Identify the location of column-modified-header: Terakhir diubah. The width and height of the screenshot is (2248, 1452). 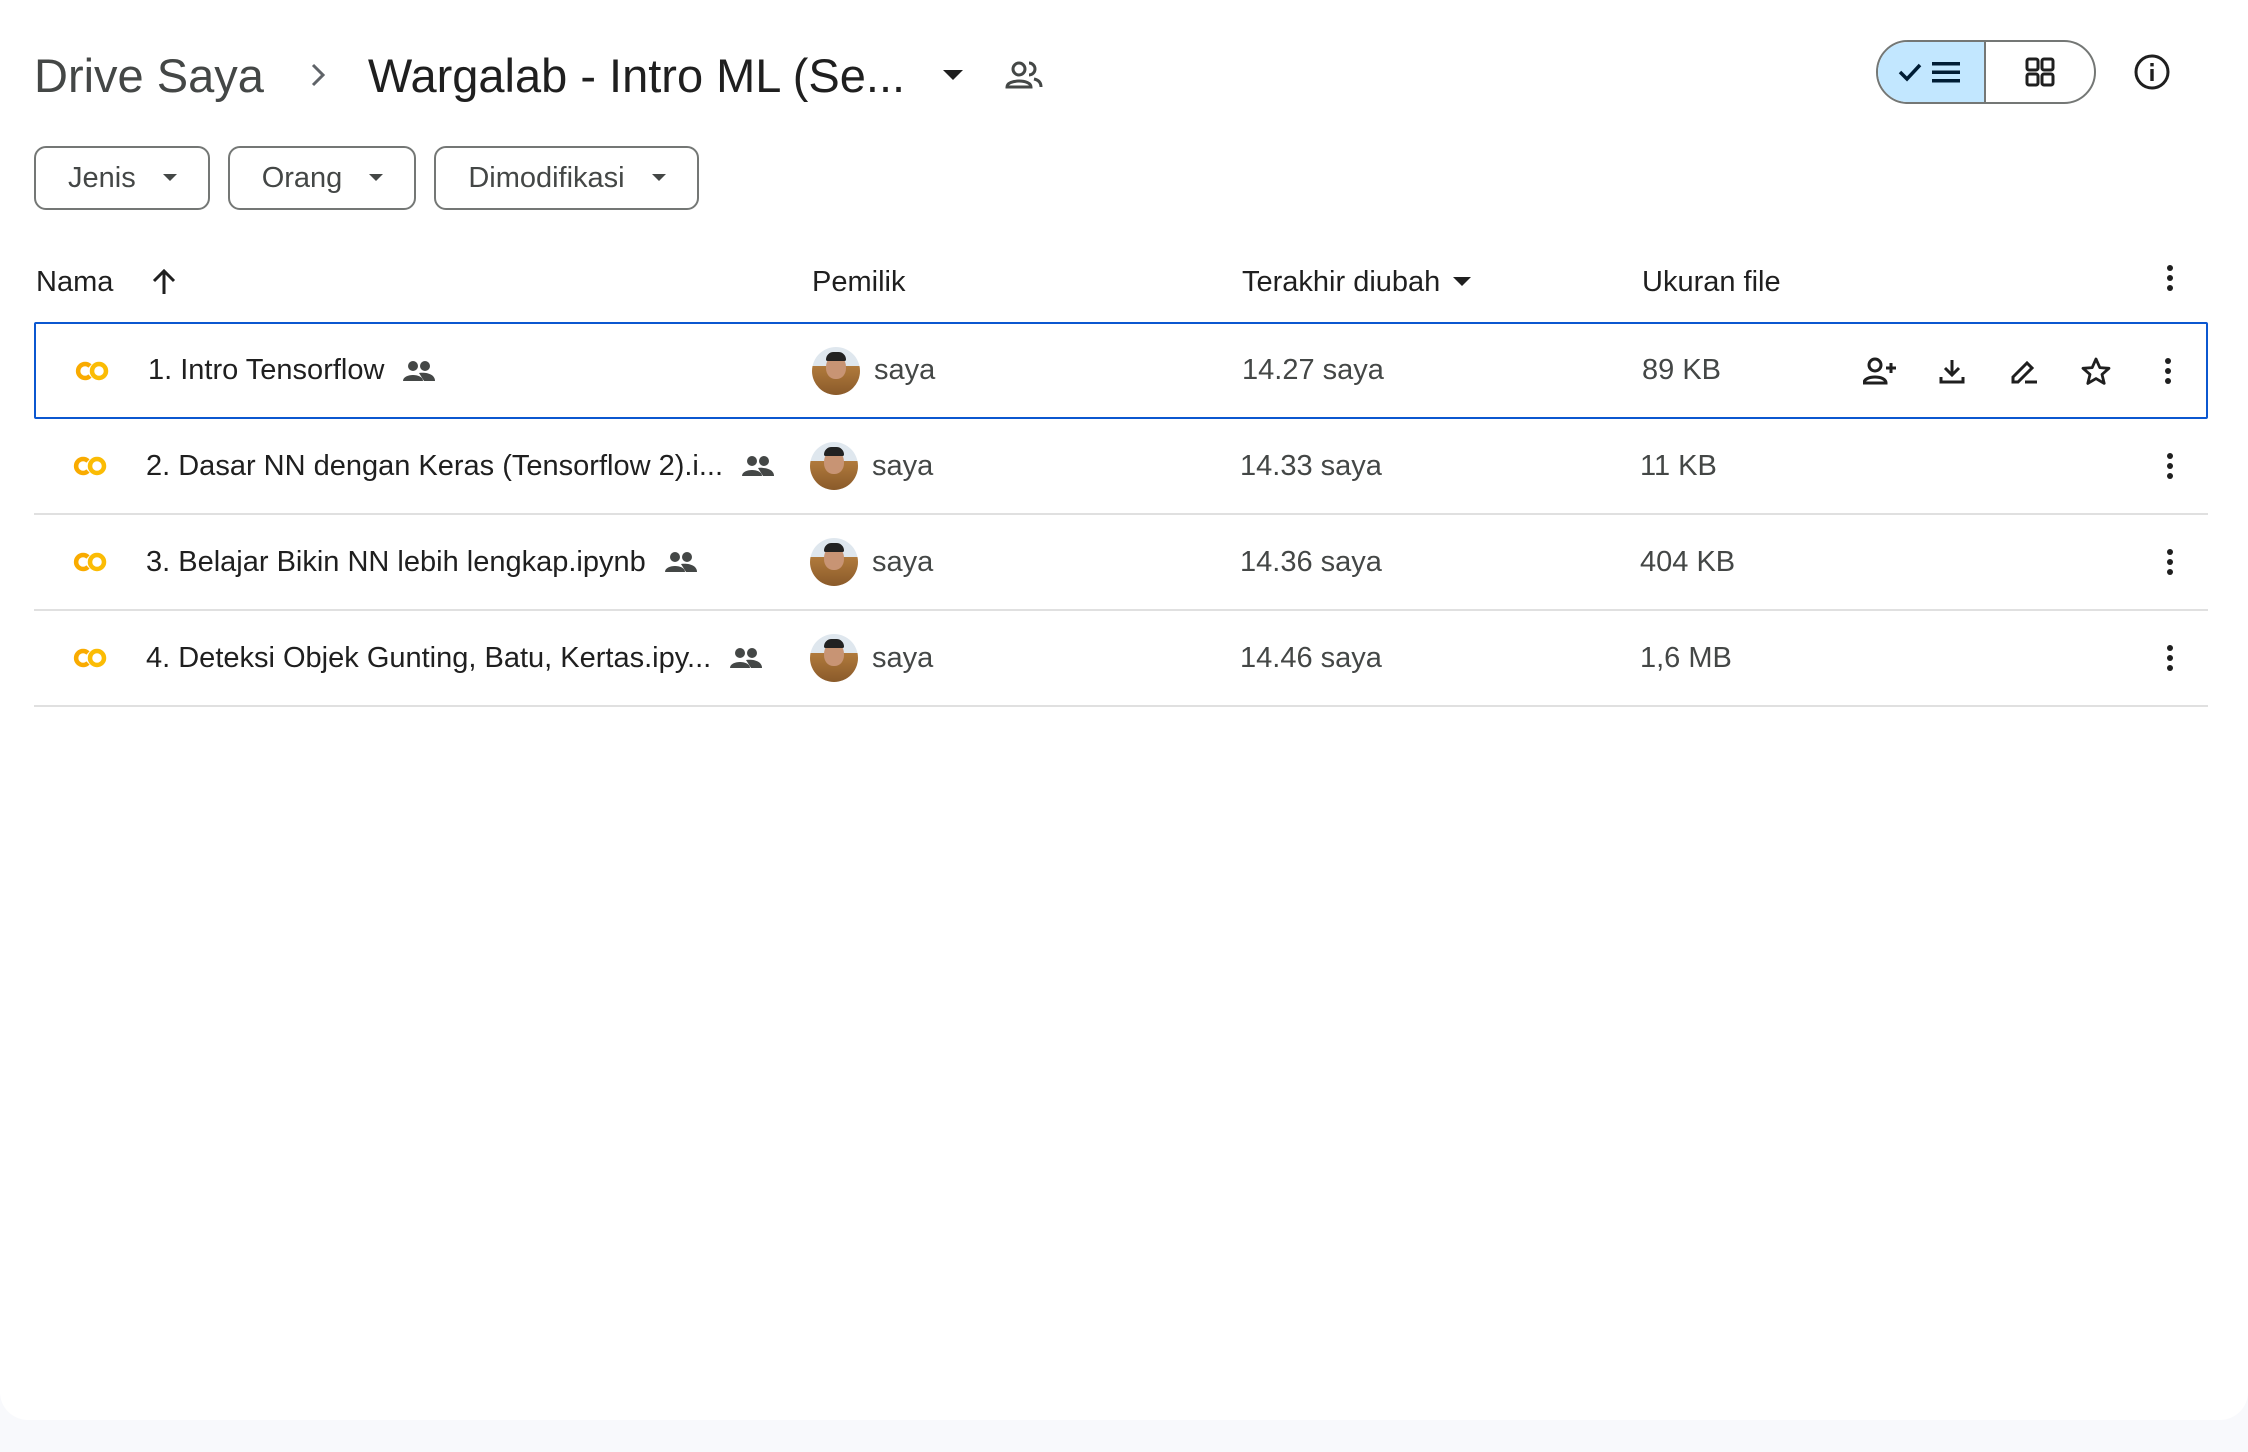
(1357, 282).